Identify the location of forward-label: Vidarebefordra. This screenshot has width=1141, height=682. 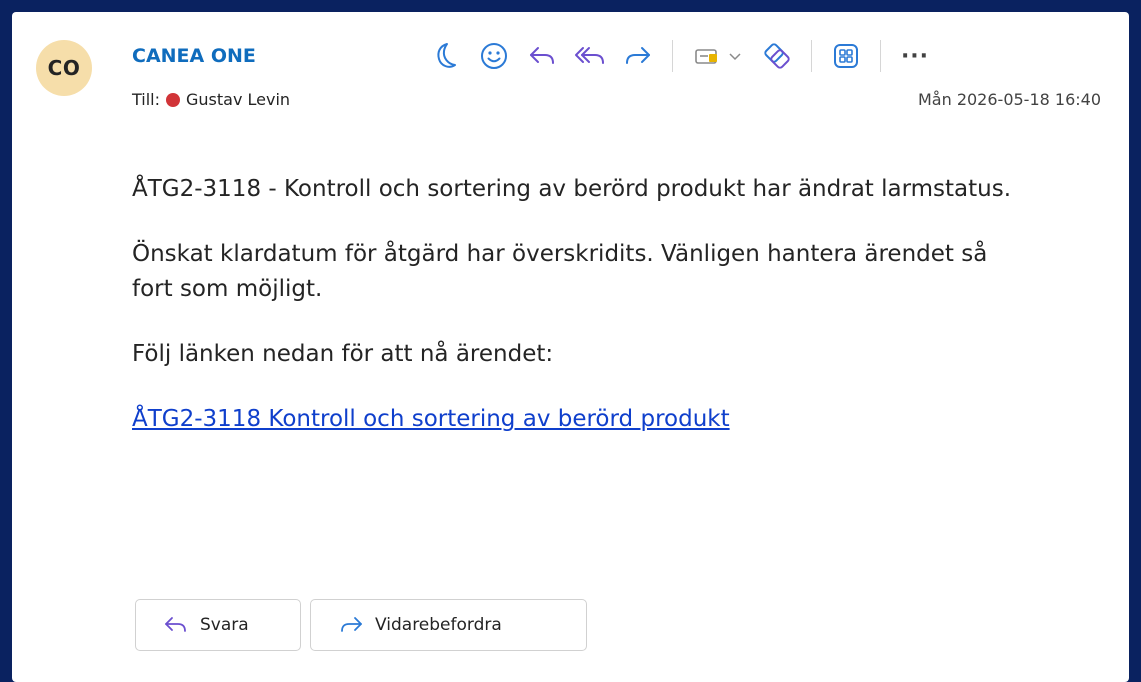
(438, 625).